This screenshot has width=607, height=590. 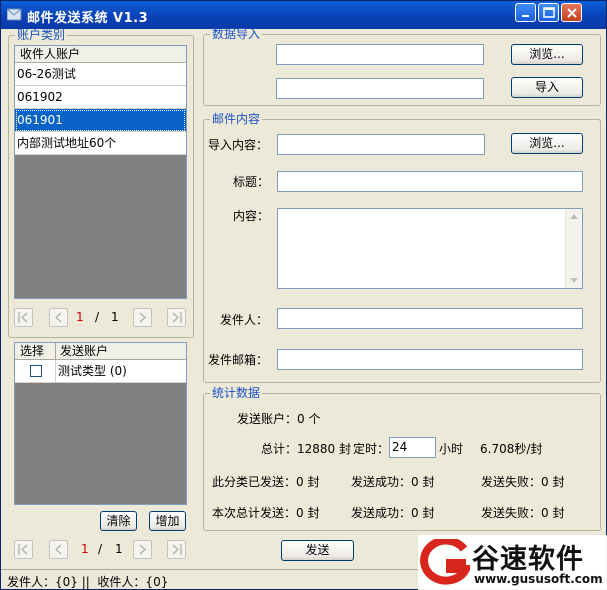 What do you see at coordinates (100, 97) in the screenshot?
I see `list-item: 061902` at bounding box center [100, 97].